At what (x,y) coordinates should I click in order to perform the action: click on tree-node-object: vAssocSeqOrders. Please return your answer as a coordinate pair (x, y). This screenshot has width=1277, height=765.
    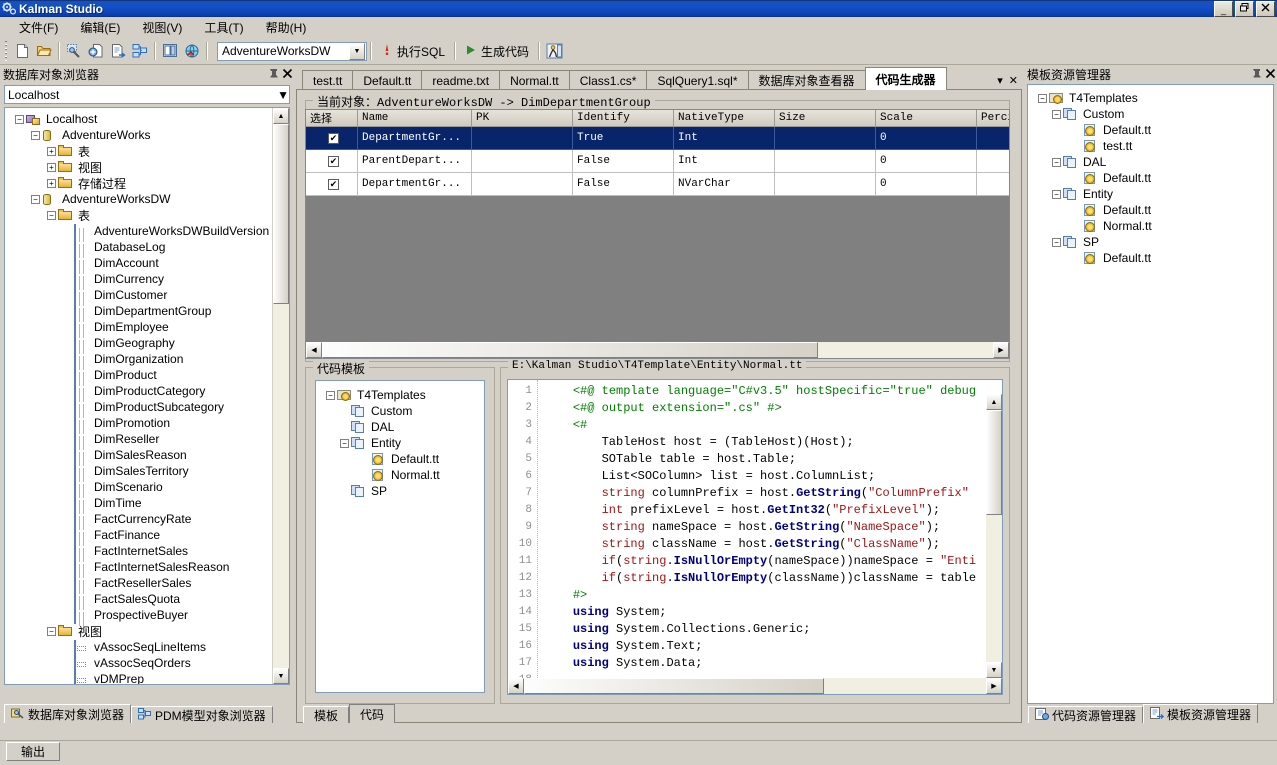
    Looking at the image, I should click on (138, 663).